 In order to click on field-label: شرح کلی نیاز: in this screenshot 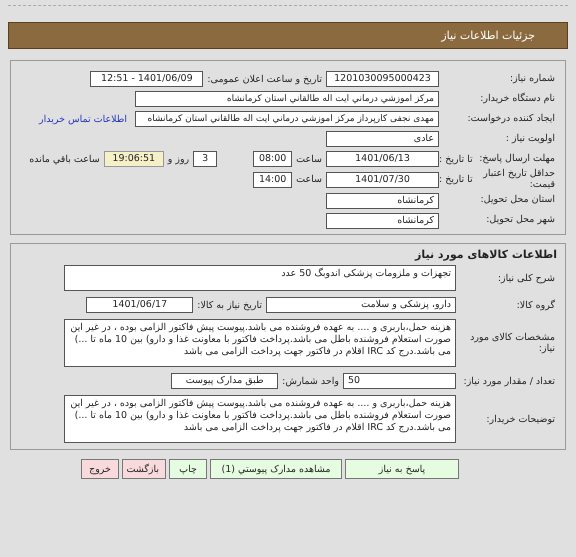, I will do `click(526, 278)`.